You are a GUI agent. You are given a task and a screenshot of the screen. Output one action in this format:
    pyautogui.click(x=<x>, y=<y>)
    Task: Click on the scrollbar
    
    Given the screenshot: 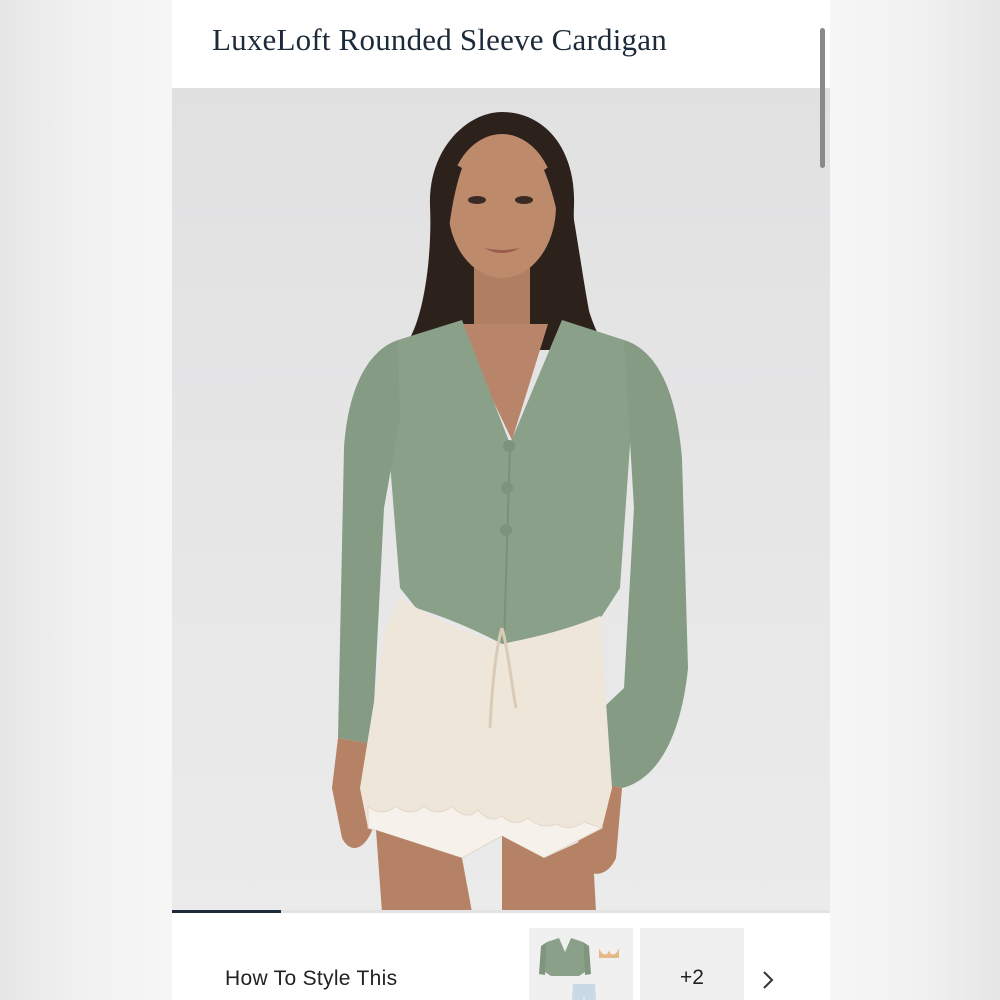 What is the action you would take?
    pyautogui.click(x=822, y=98)
    